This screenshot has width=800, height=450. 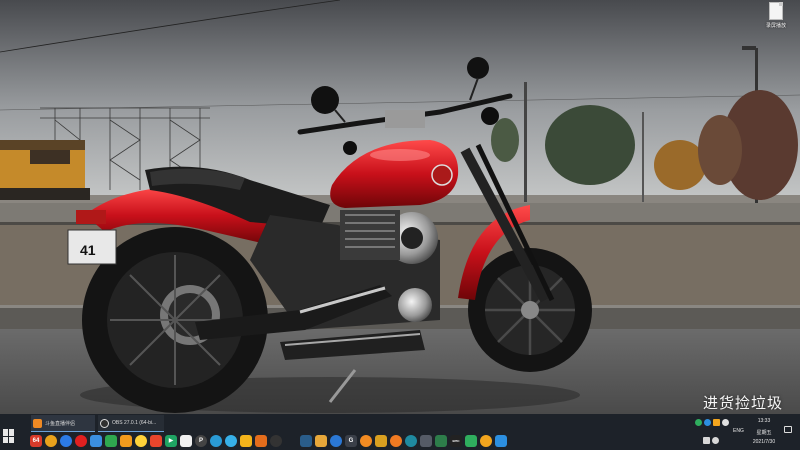 I want to click on game-app-icon, so click(x=381, y=440).